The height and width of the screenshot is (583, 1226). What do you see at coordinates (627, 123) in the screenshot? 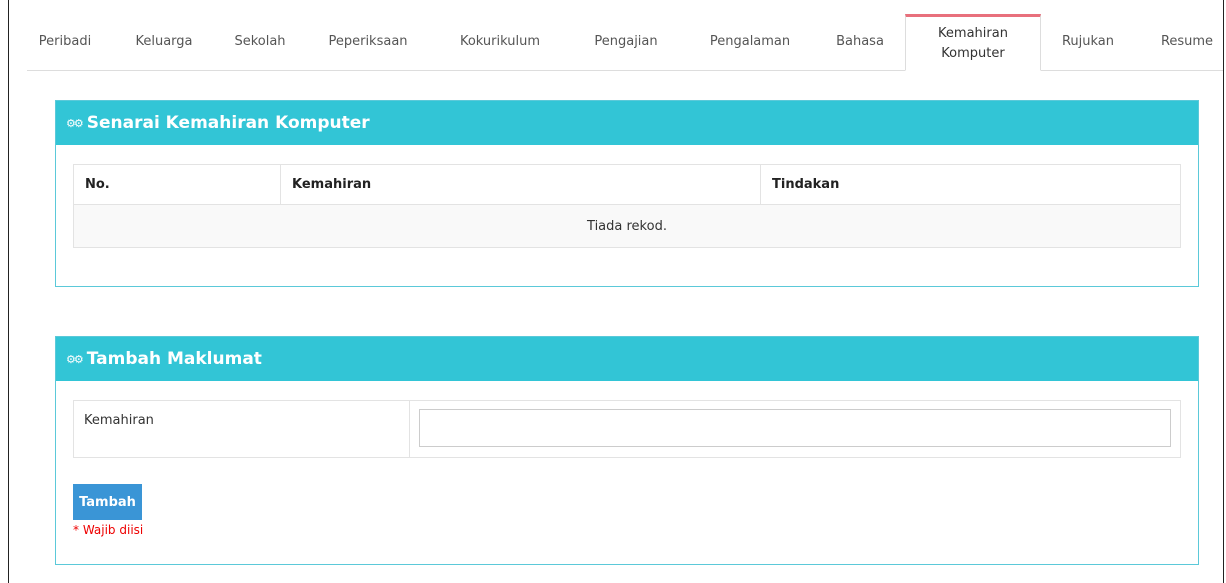
I see `list-panel-heading: ⚙⚙ Senarai Kemahiran Komputer` at bounding box center [627, 123].